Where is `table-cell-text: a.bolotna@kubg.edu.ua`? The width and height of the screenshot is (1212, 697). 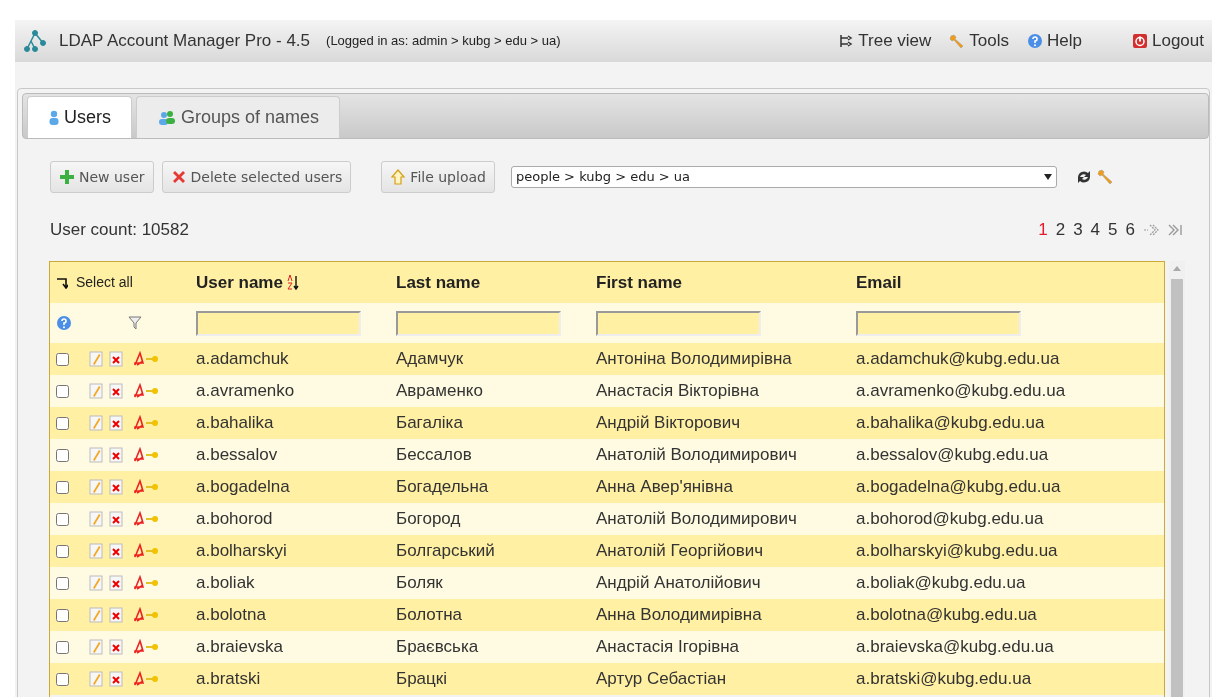 table-cell-text: a.bolotna@kubg.edu.ua is located at coordinates (947, 615).